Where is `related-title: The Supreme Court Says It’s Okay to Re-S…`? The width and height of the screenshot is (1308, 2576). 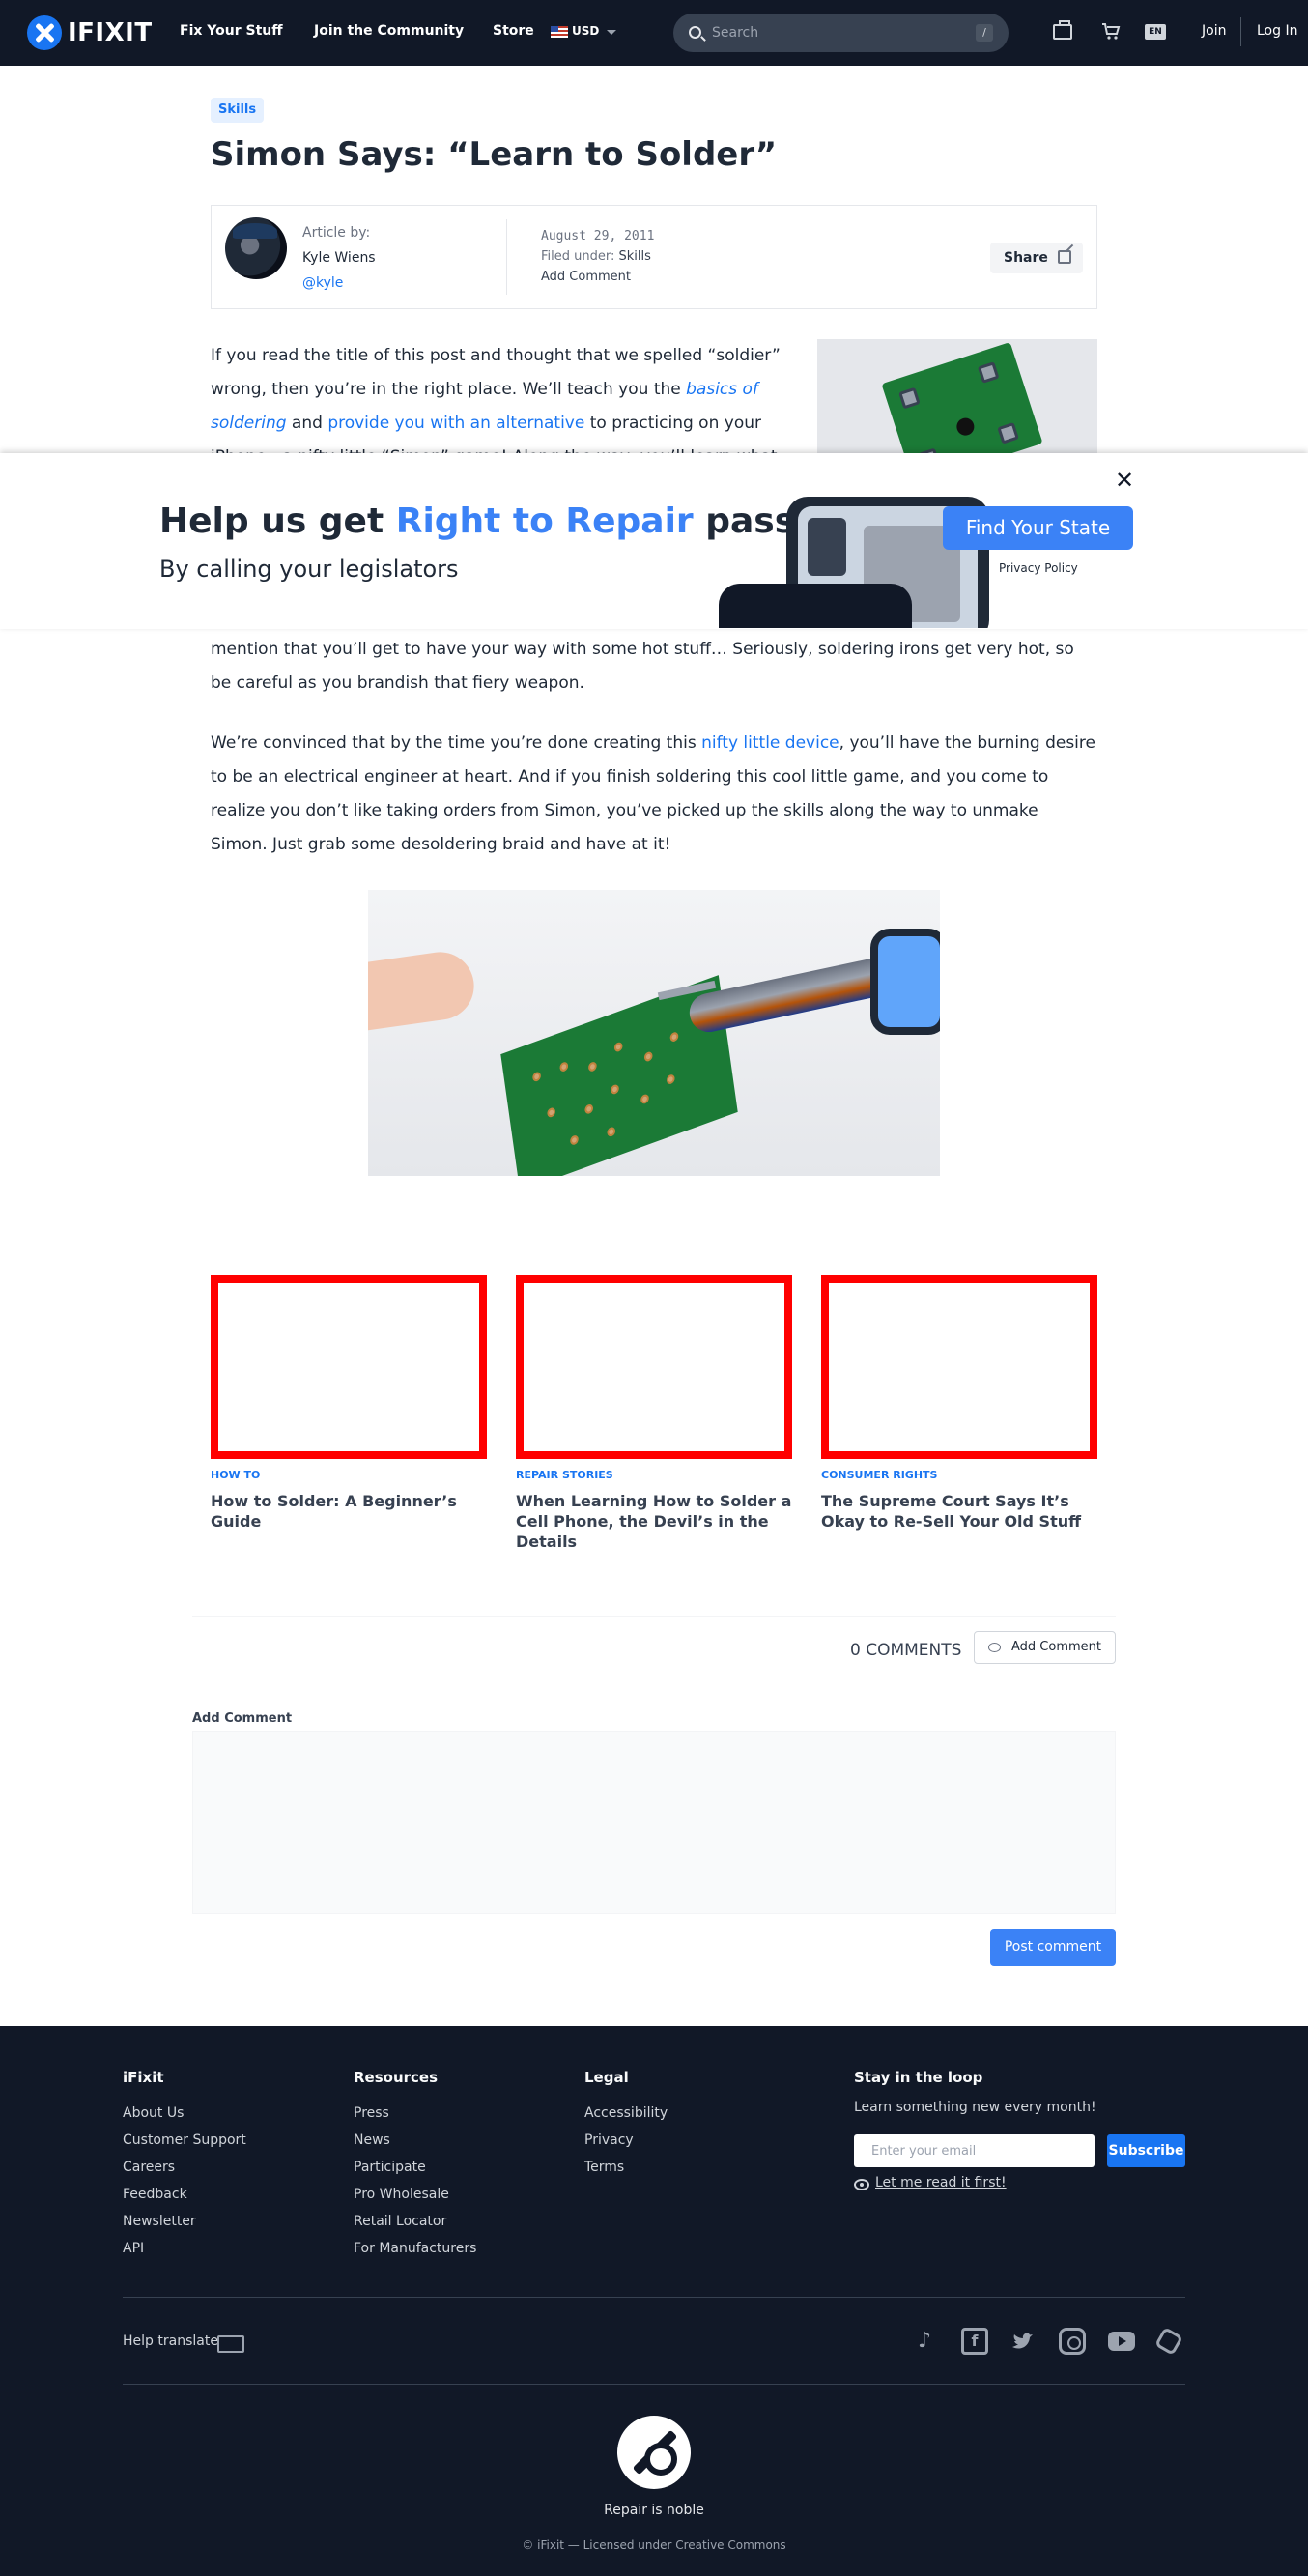
related-title: The Supreme Court Says It’s Okay to Re-S… is located at coordinates (959, 1511).